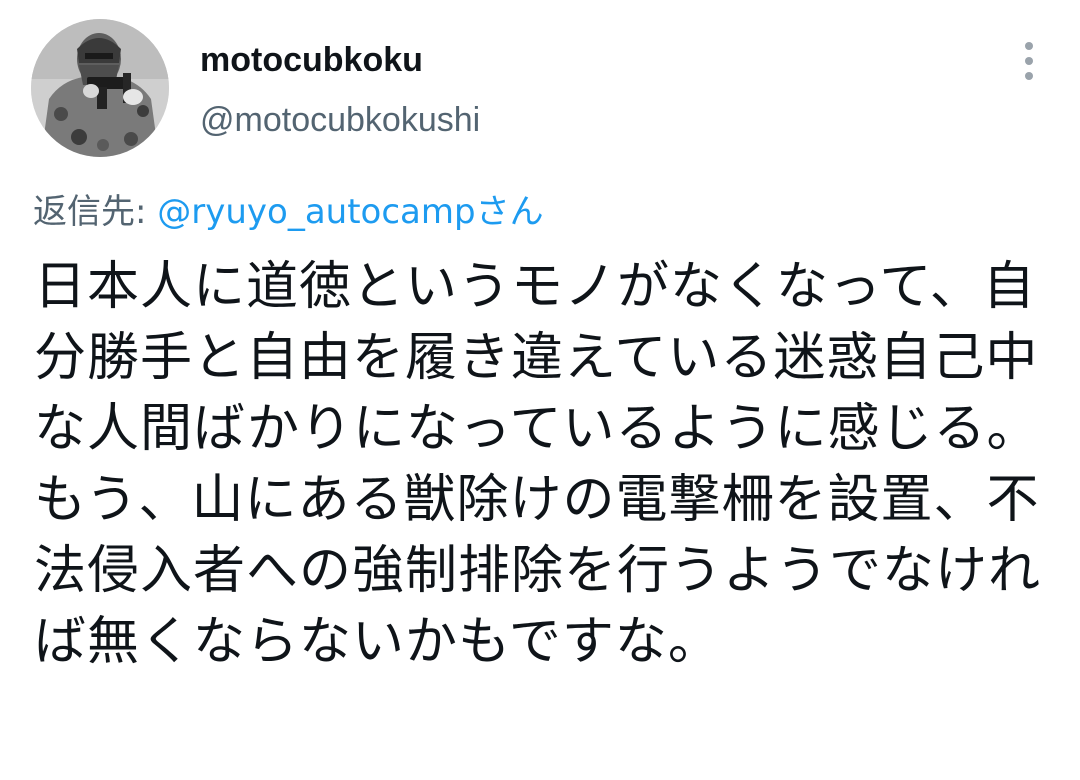  What do you see at coordinates (316, 212) in the screenshot?
I see `reply-to-handle-link: @ryuyo_autocamp` at bounding box center [316, 212].